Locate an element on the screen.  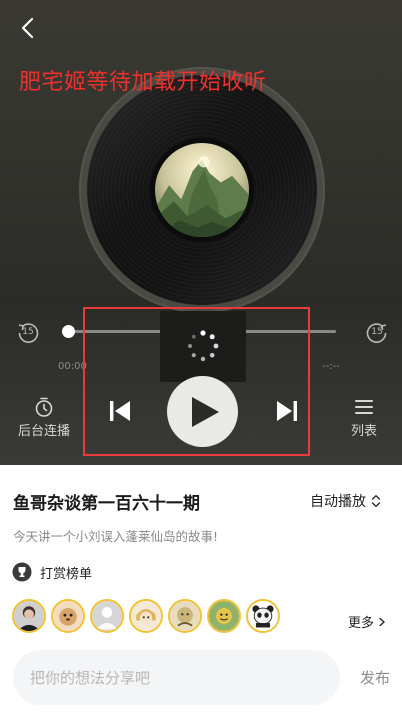
loading-promo-text: 肥宅姬等待加载开始收听 is located at coordinates (143, 82).